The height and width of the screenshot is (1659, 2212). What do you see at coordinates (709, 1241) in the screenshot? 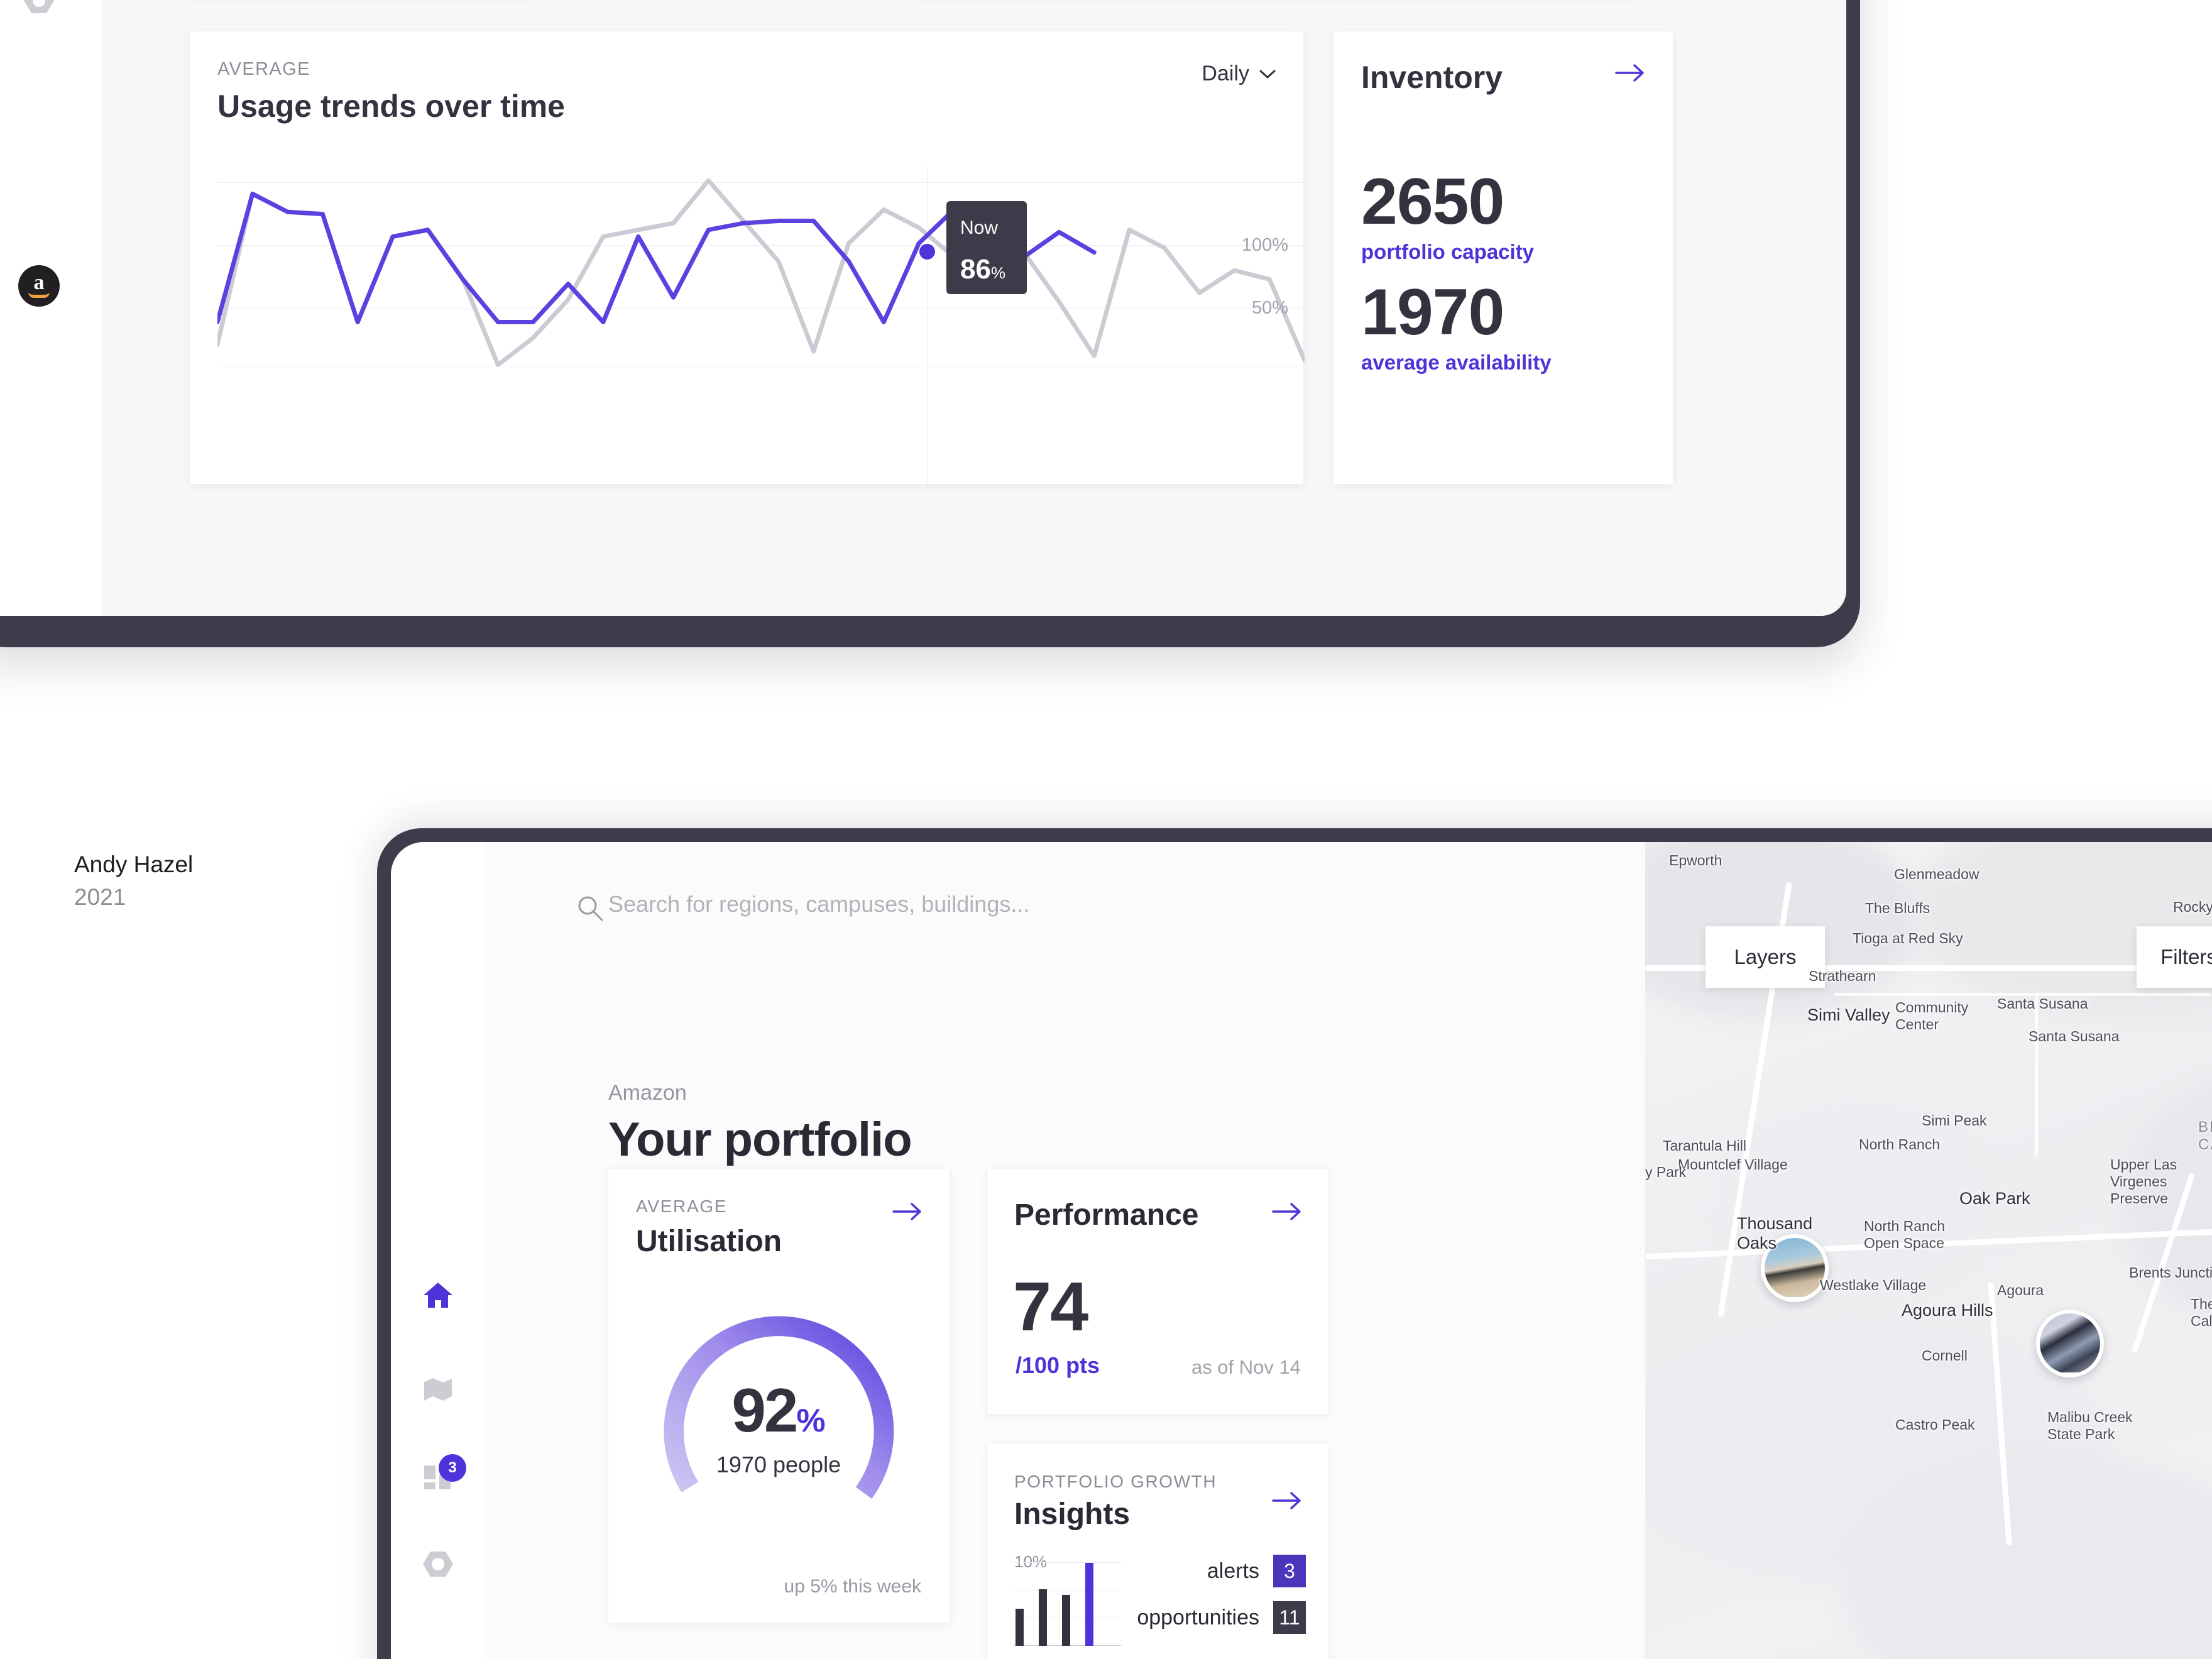
I see `utilisation-title: Utilisation` at bounding box center [709, 1241].